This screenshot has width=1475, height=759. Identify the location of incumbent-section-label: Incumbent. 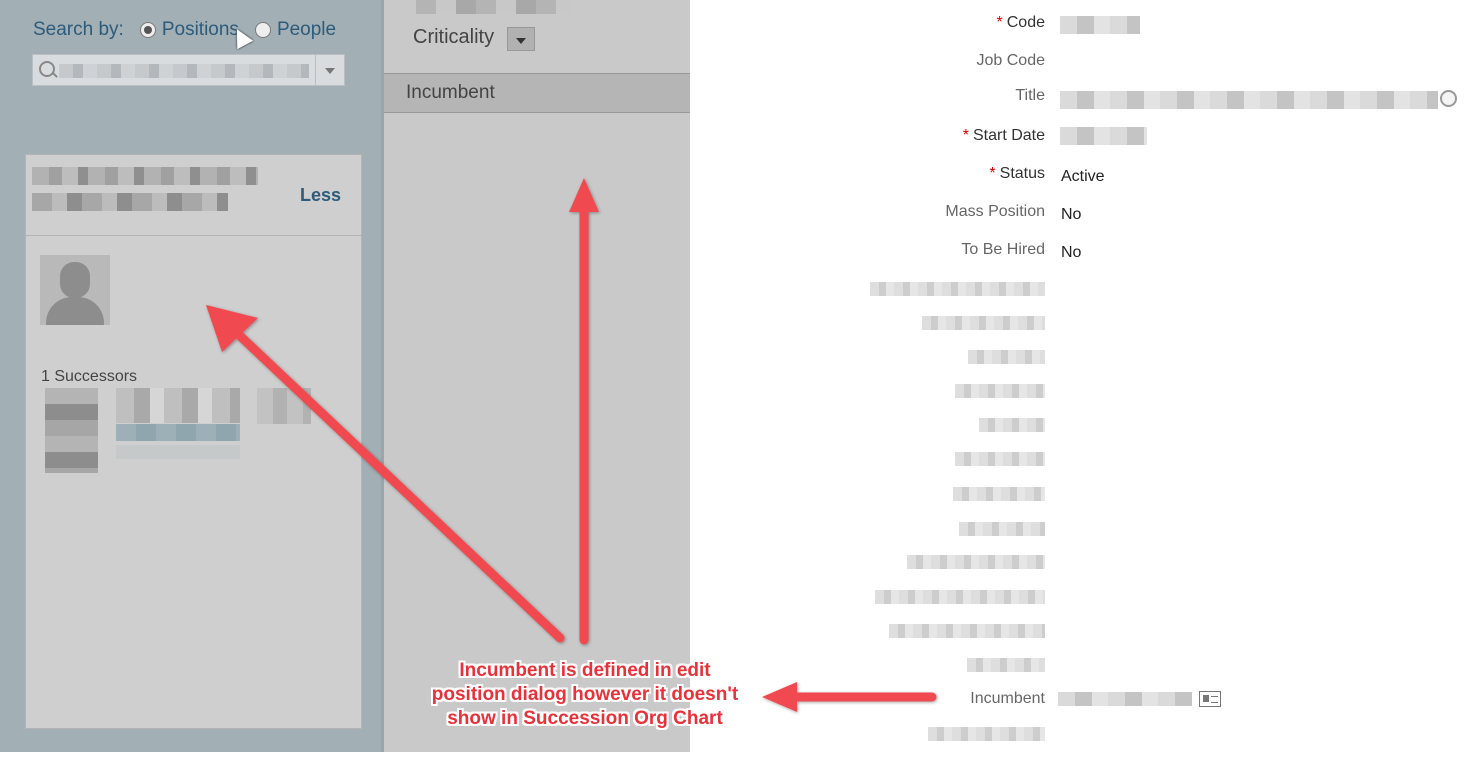
(450, 92).